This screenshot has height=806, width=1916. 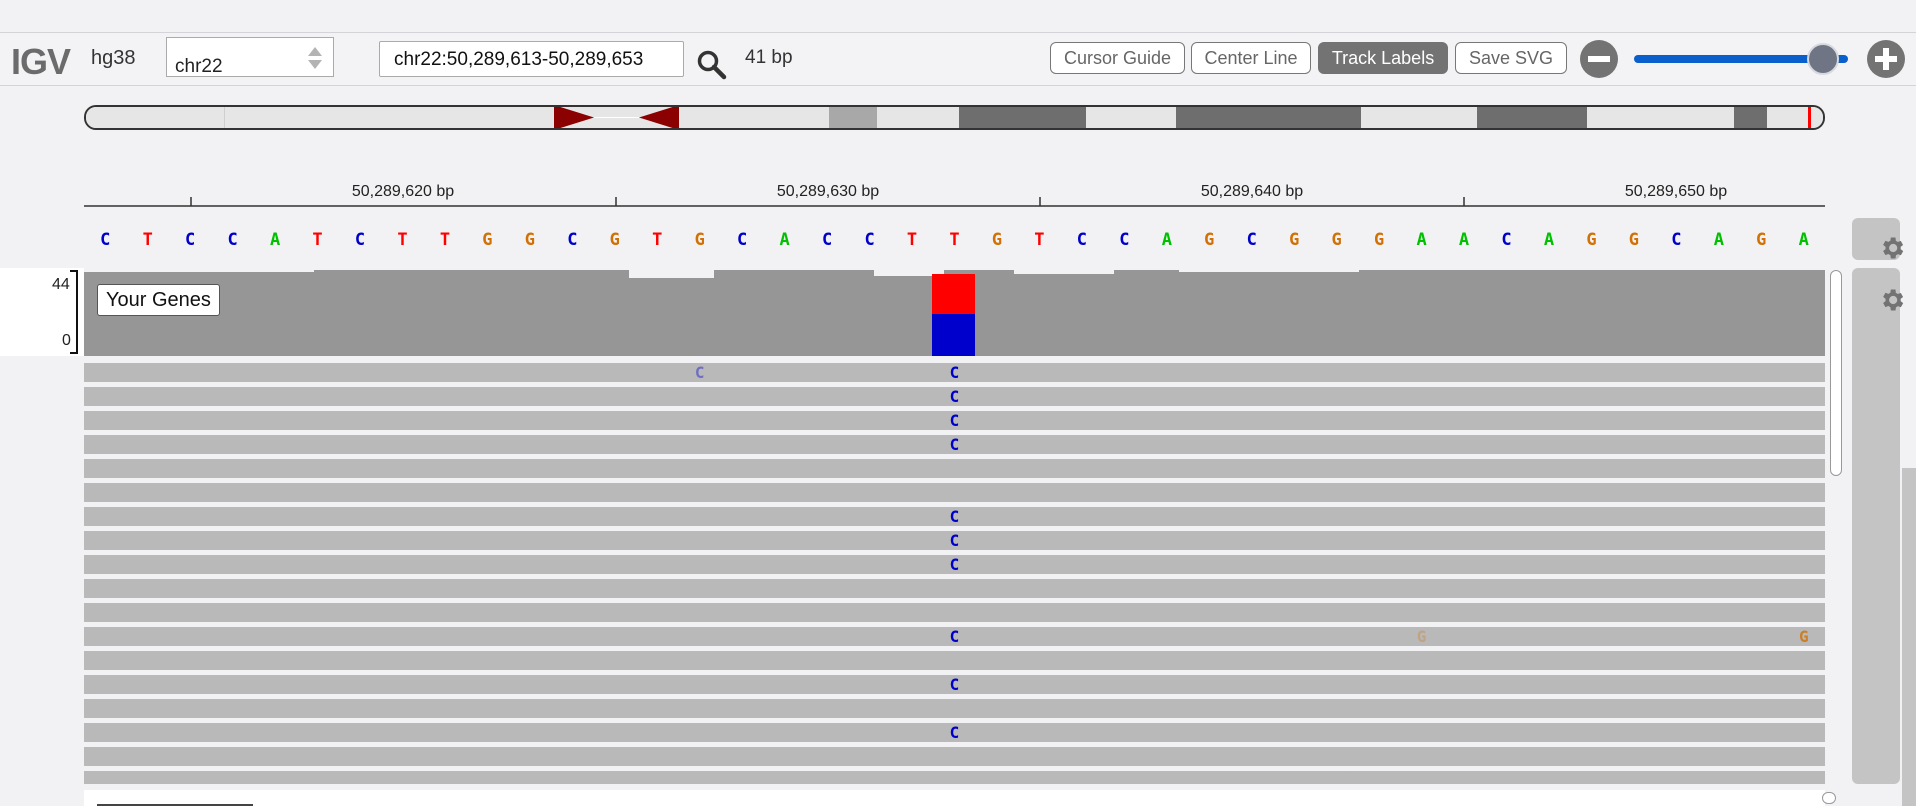 I want to click on coverage-allele-bar-t, so click(x=953, y=294).